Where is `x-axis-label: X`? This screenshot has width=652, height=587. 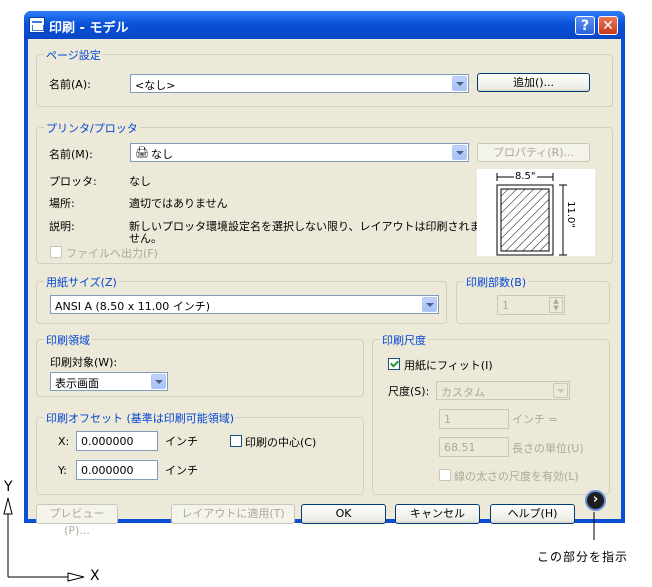 x-axis-label: X is located at coordinates (95, 576).